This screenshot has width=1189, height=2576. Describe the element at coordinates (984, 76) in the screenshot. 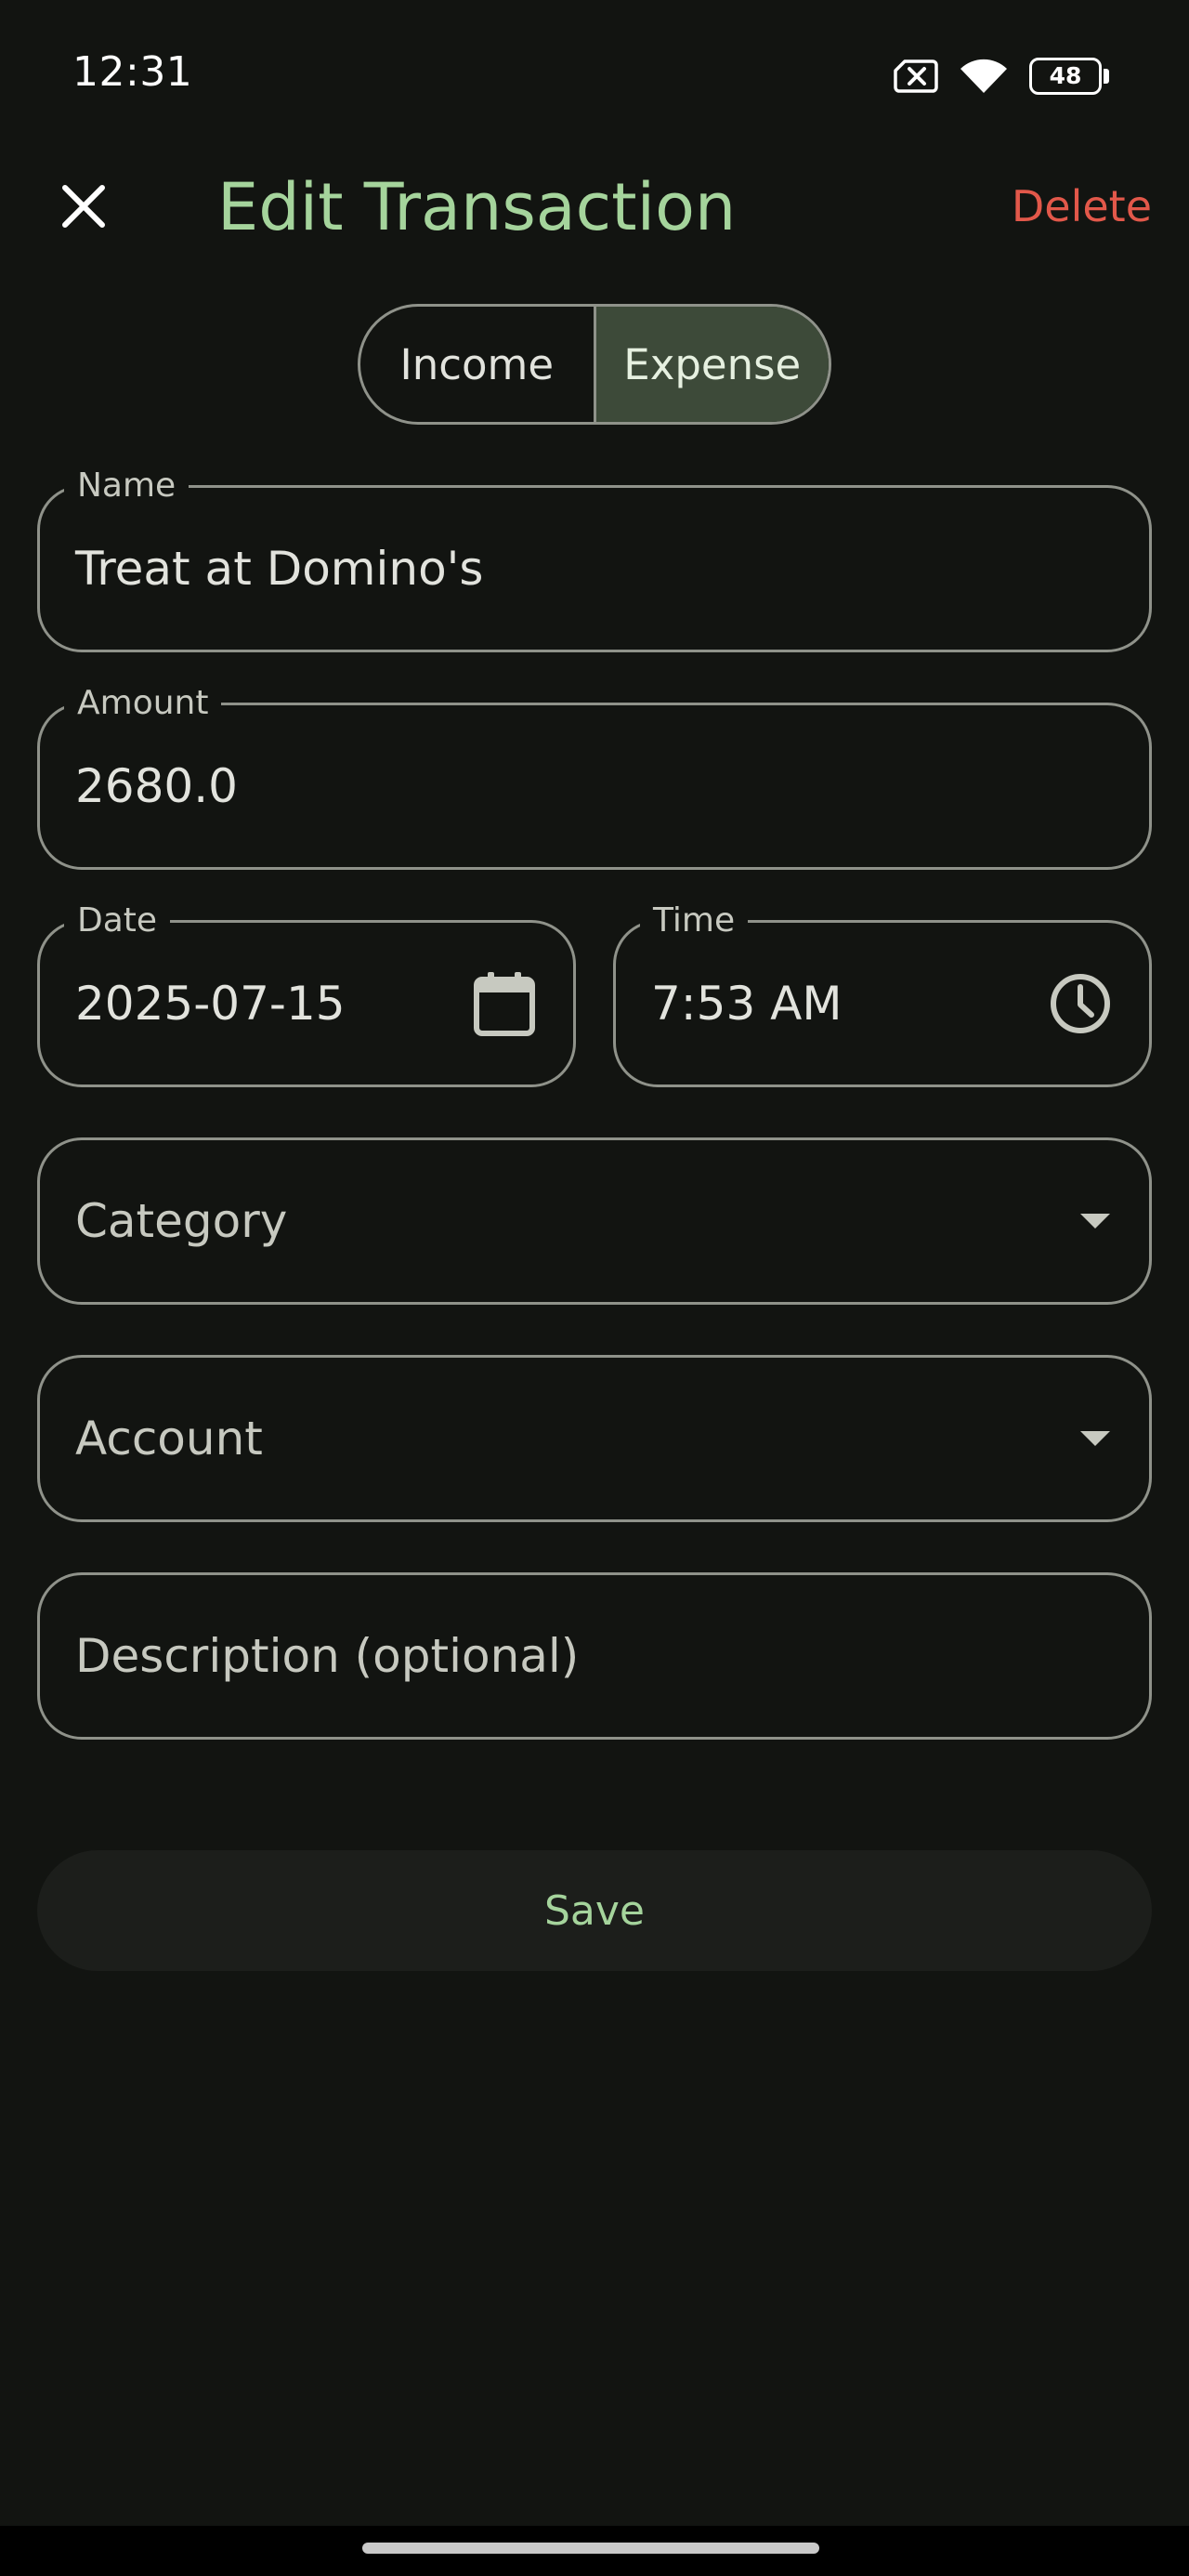

I see `wifi-icon` at that location.